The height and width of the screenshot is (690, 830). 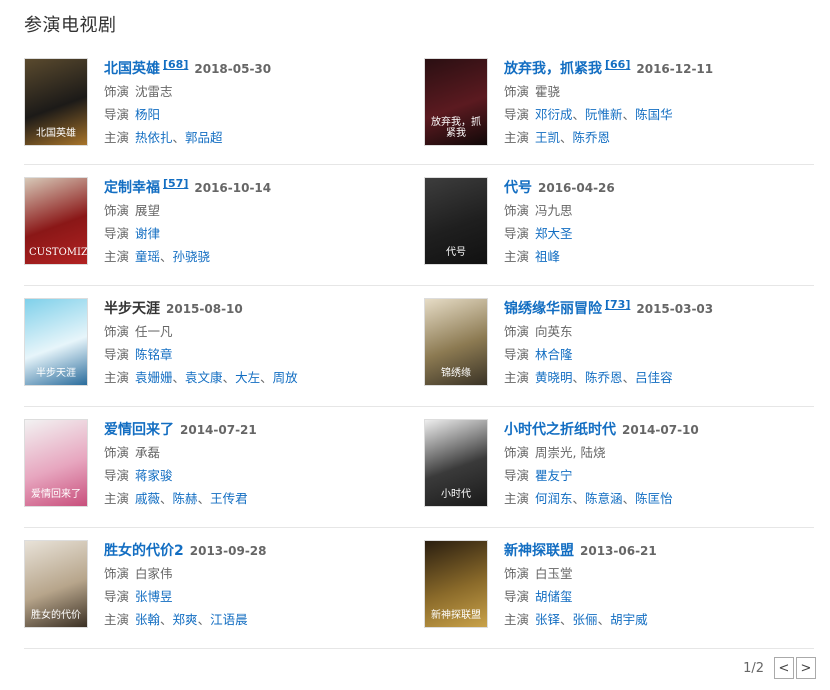 What do you see at coordinates (554, 377) in the screenshot?
I see `cast-link: 黄晓明` at bounding box center [554, 377].